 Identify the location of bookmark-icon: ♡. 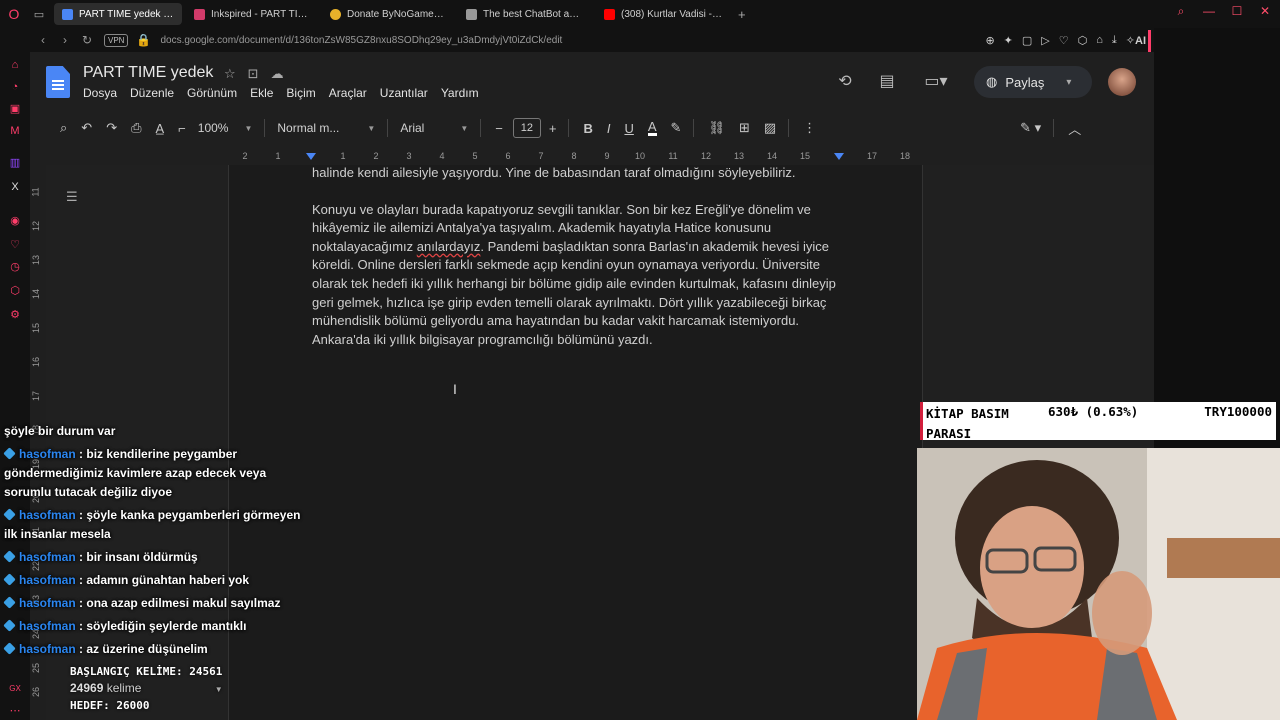
(15, 245).